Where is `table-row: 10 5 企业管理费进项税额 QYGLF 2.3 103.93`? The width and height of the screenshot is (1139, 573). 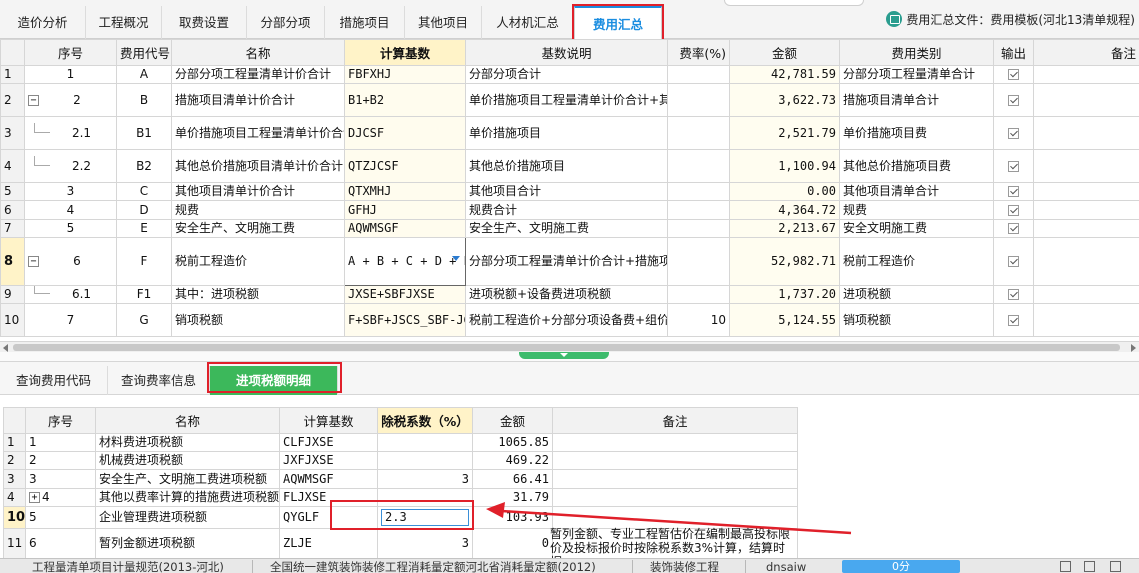
table-row: 10 5 企业管理费进项税额 QYGLF 2.3 103.93 is located at coordinates (400, 517).